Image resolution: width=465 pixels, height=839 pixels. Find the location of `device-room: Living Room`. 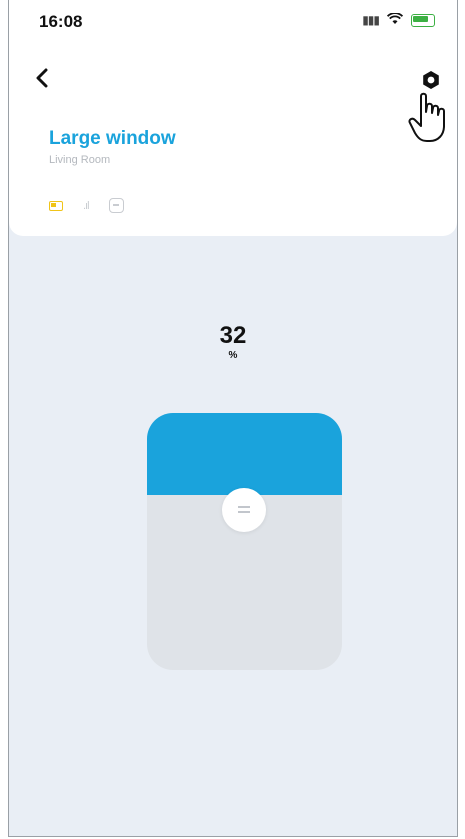

device-room: Living Room is located at coordinates (80, 160).